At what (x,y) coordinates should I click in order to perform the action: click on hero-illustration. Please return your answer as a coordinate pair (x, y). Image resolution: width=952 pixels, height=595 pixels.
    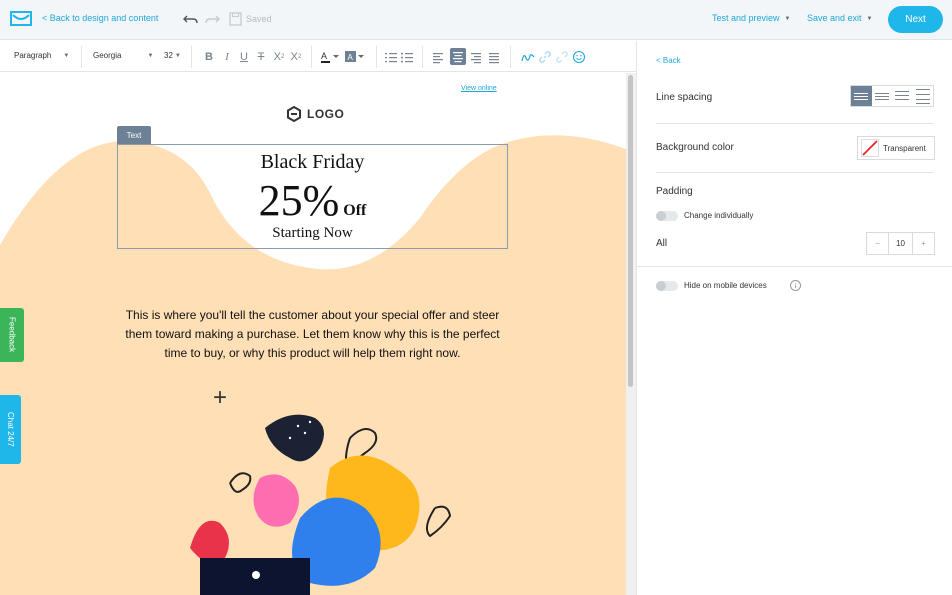
    Looking at the image, I should click on (330, 501).